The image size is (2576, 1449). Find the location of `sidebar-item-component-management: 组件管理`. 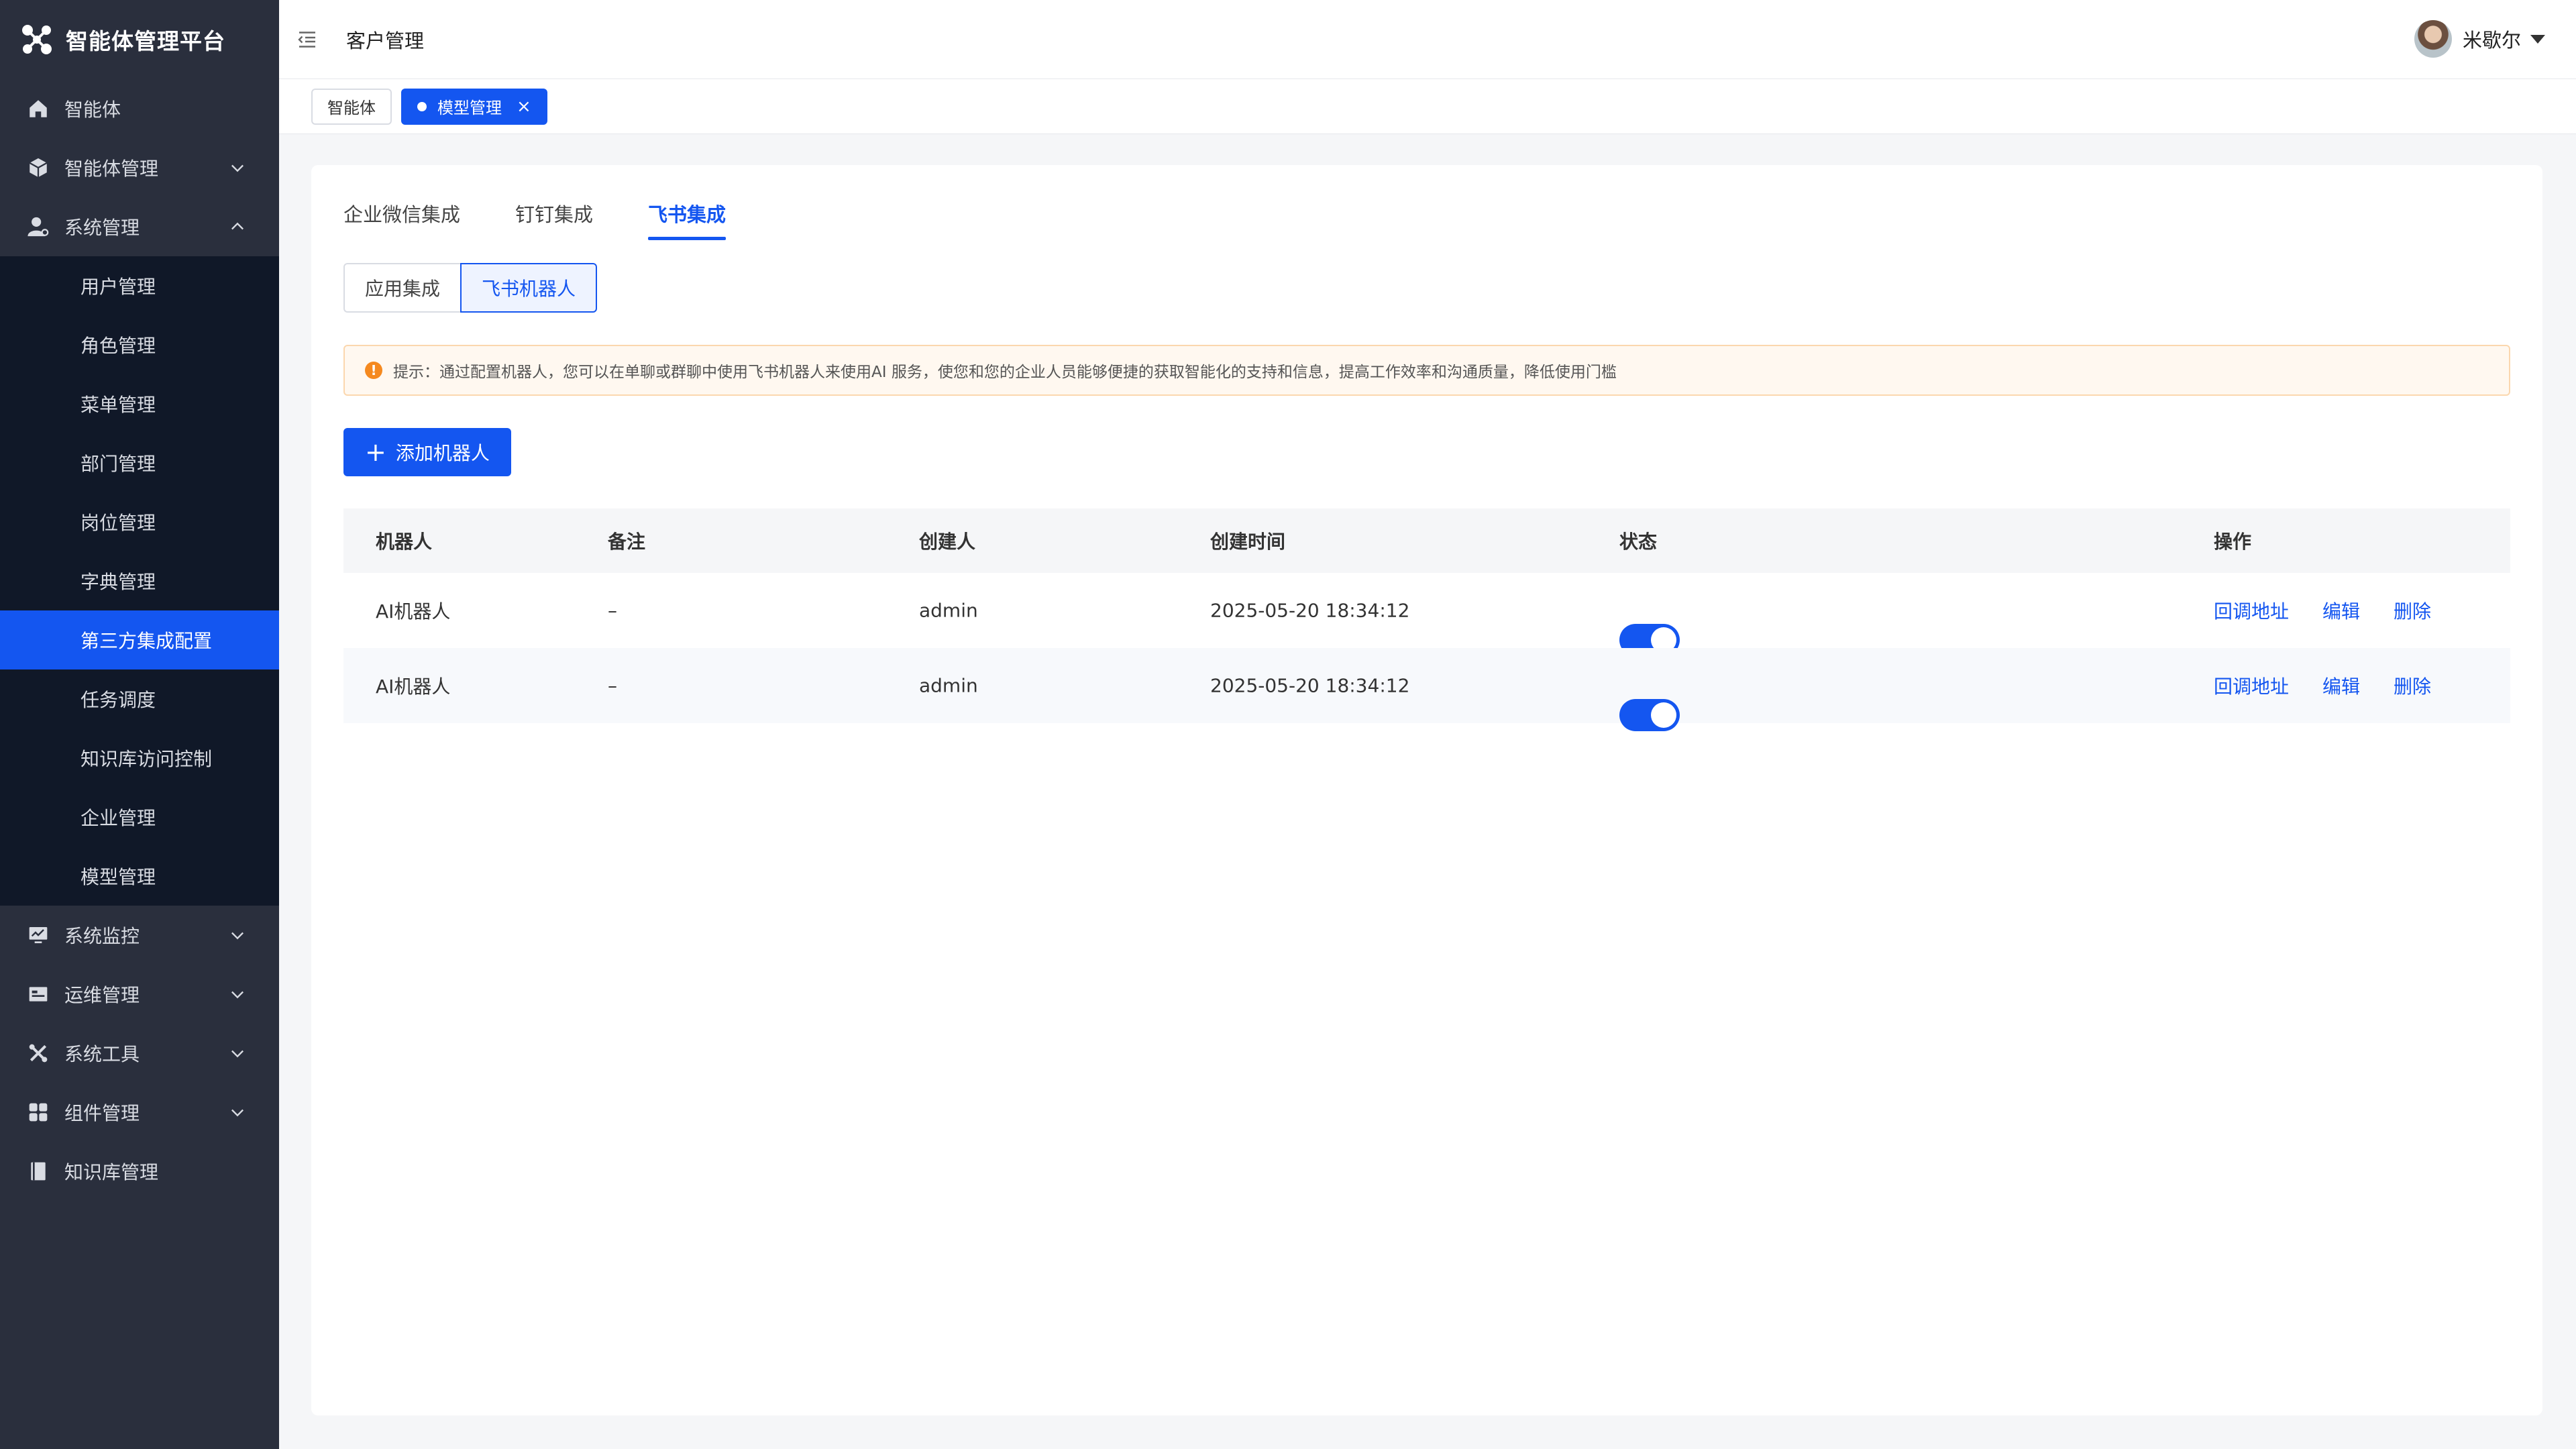

sidebar-item-component-management: 组件管理 is located at coordinates (139, 1112).